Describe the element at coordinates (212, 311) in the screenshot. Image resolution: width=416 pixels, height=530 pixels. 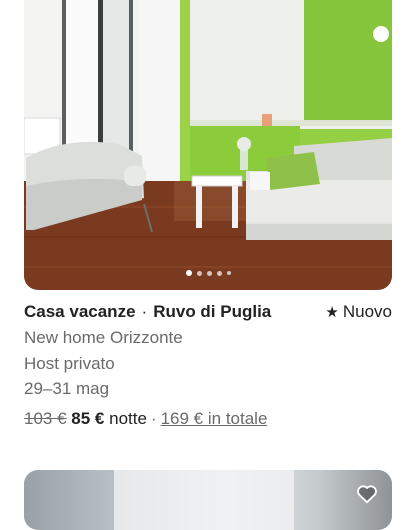
I see `listing-location: Ruvo di Puglia` at that location.